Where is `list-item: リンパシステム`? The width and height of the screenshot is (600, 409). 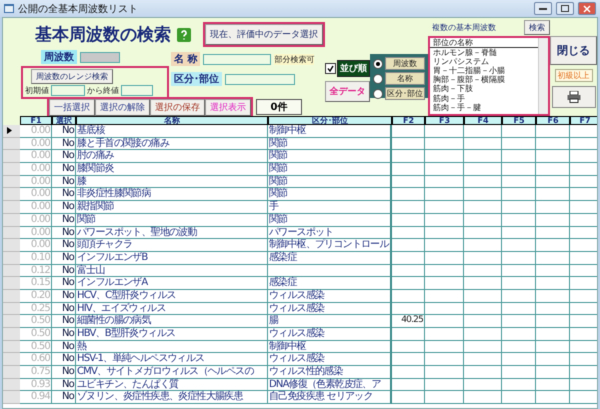 list-item: リンパシステム is located at coordinates (484, 61).